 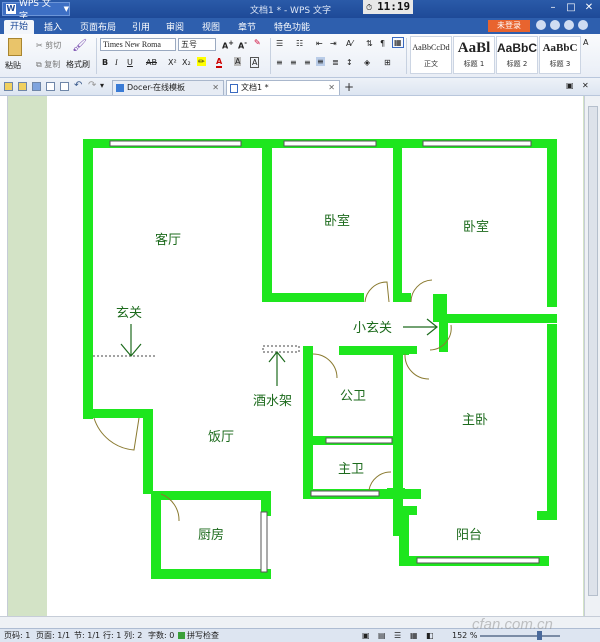 What do you see at coordinates (553, 8) in the screenshot?
I see `minimize-icon: –` at bounding box center [553, 8].